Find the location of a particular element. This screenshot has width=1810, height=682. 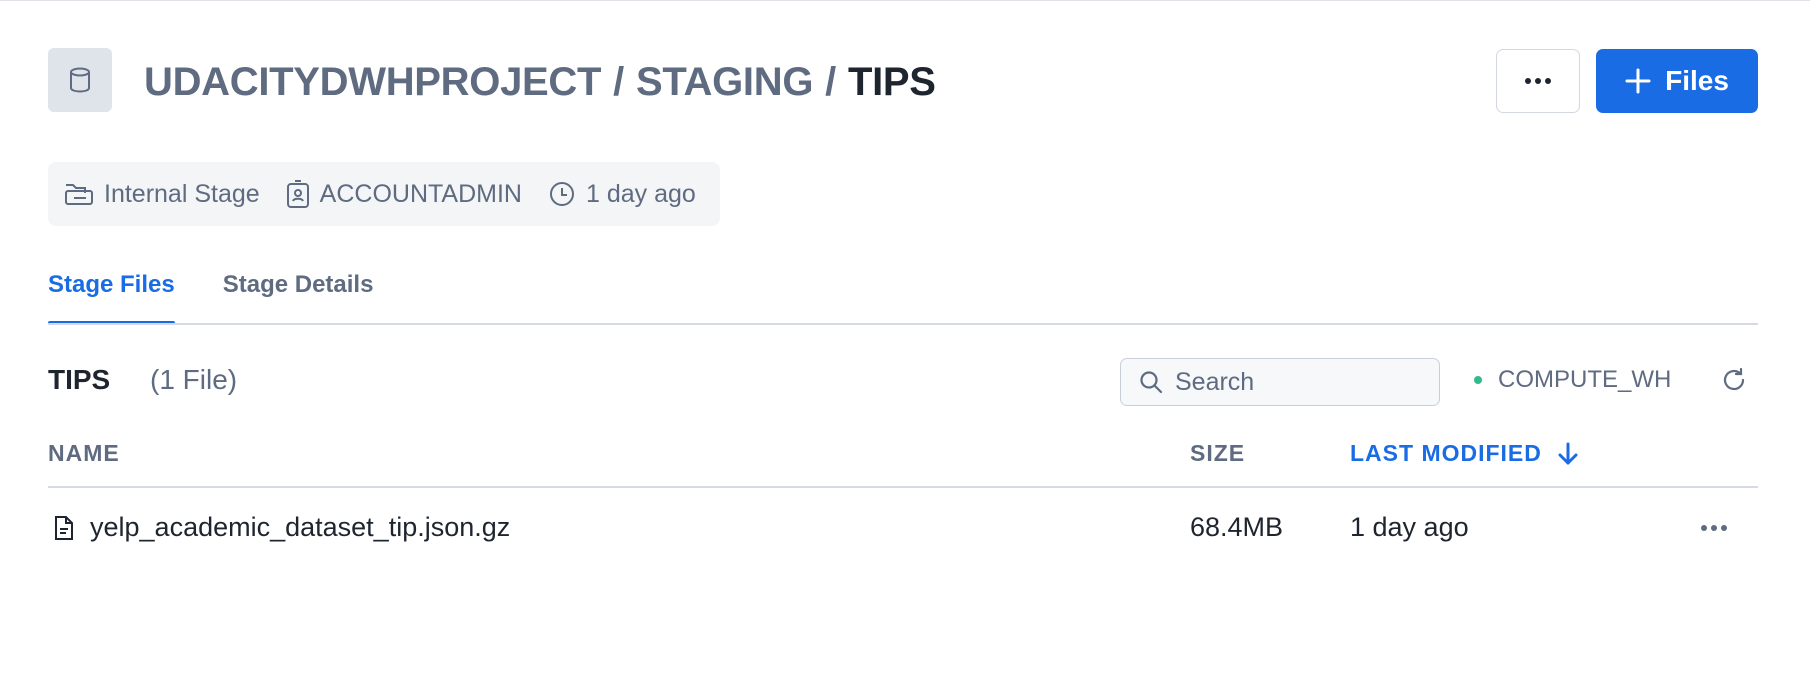

add-files-button: Files is located at coordinates (1677, 81).